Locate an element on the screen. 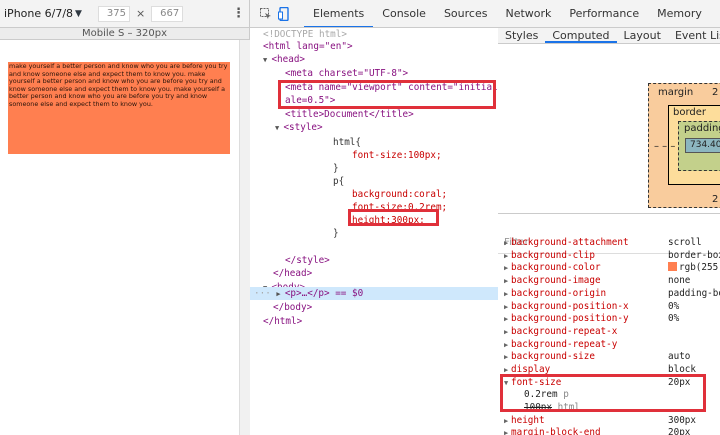 The width and height of the screenshot is (720, 435). meta-charset-node: <meta charset="UTF-8"> is located at coordinates (346, 73).